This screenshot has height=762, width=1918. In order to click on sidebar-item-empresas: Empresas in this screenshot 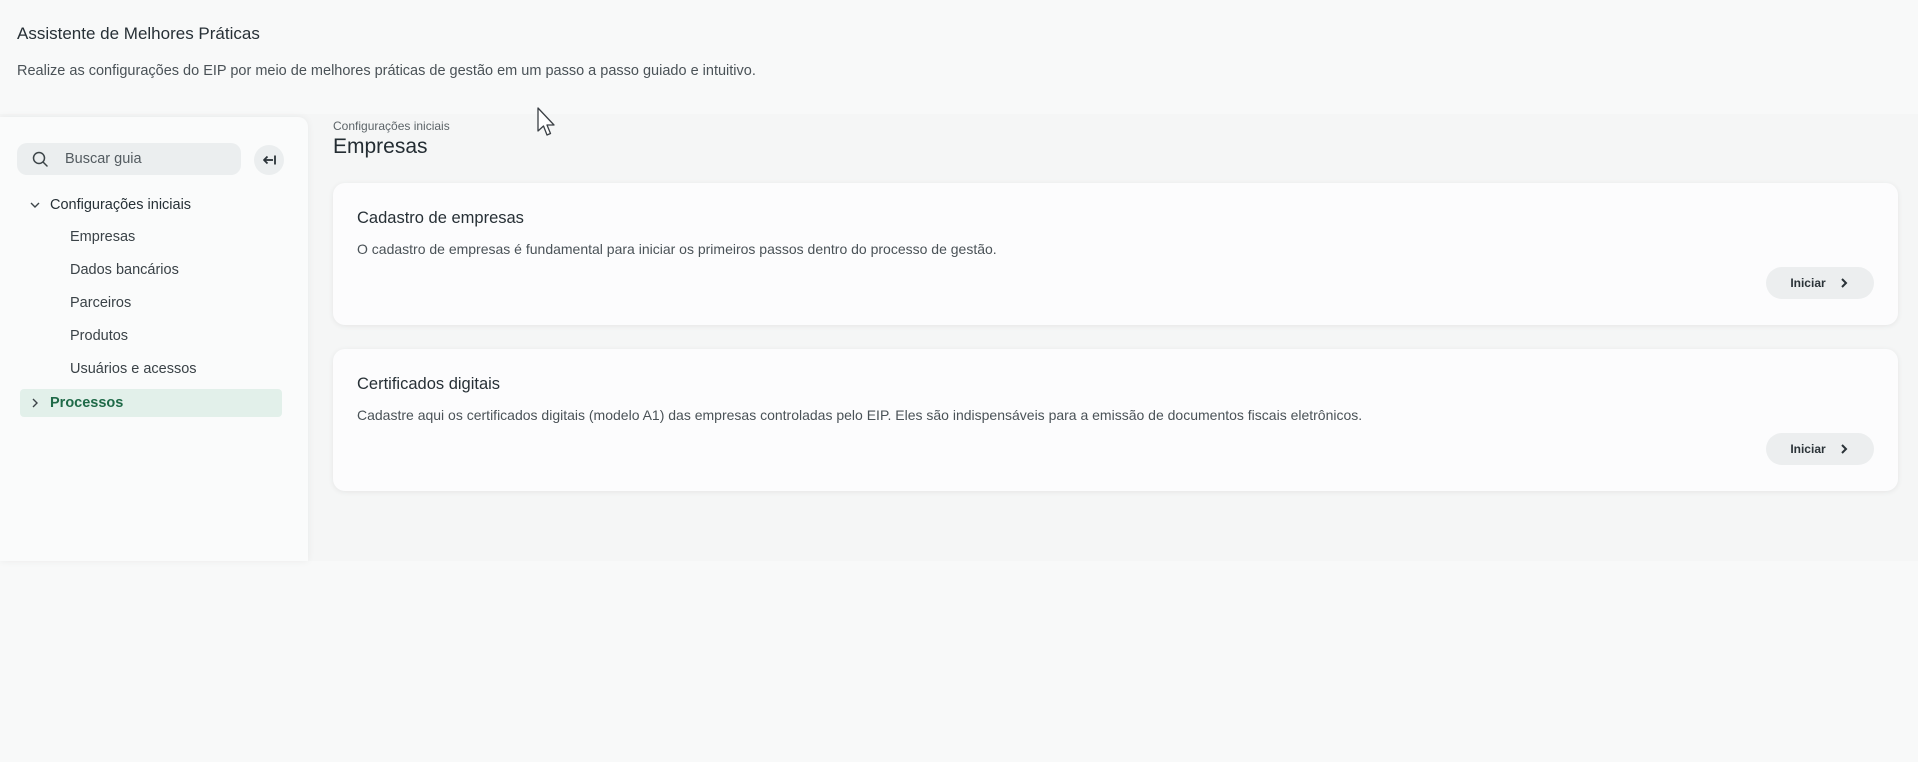, I will do `click(102, 237)`.